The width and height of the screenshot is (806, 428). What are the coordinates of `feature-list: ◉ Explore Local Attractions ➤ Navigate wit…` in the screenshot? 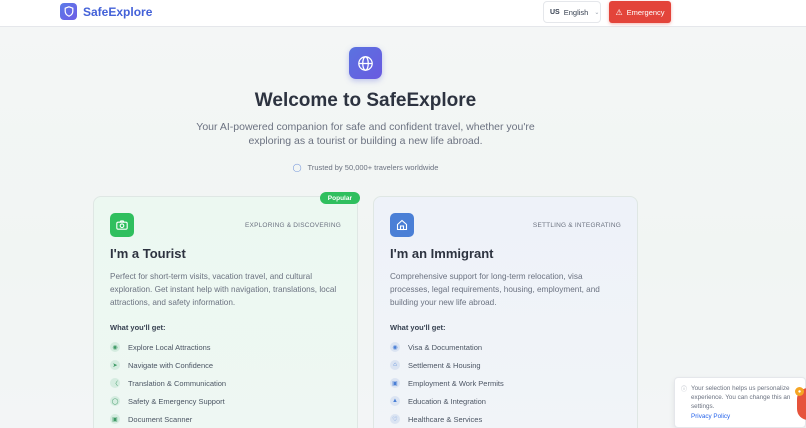 It's located at (225, 383).